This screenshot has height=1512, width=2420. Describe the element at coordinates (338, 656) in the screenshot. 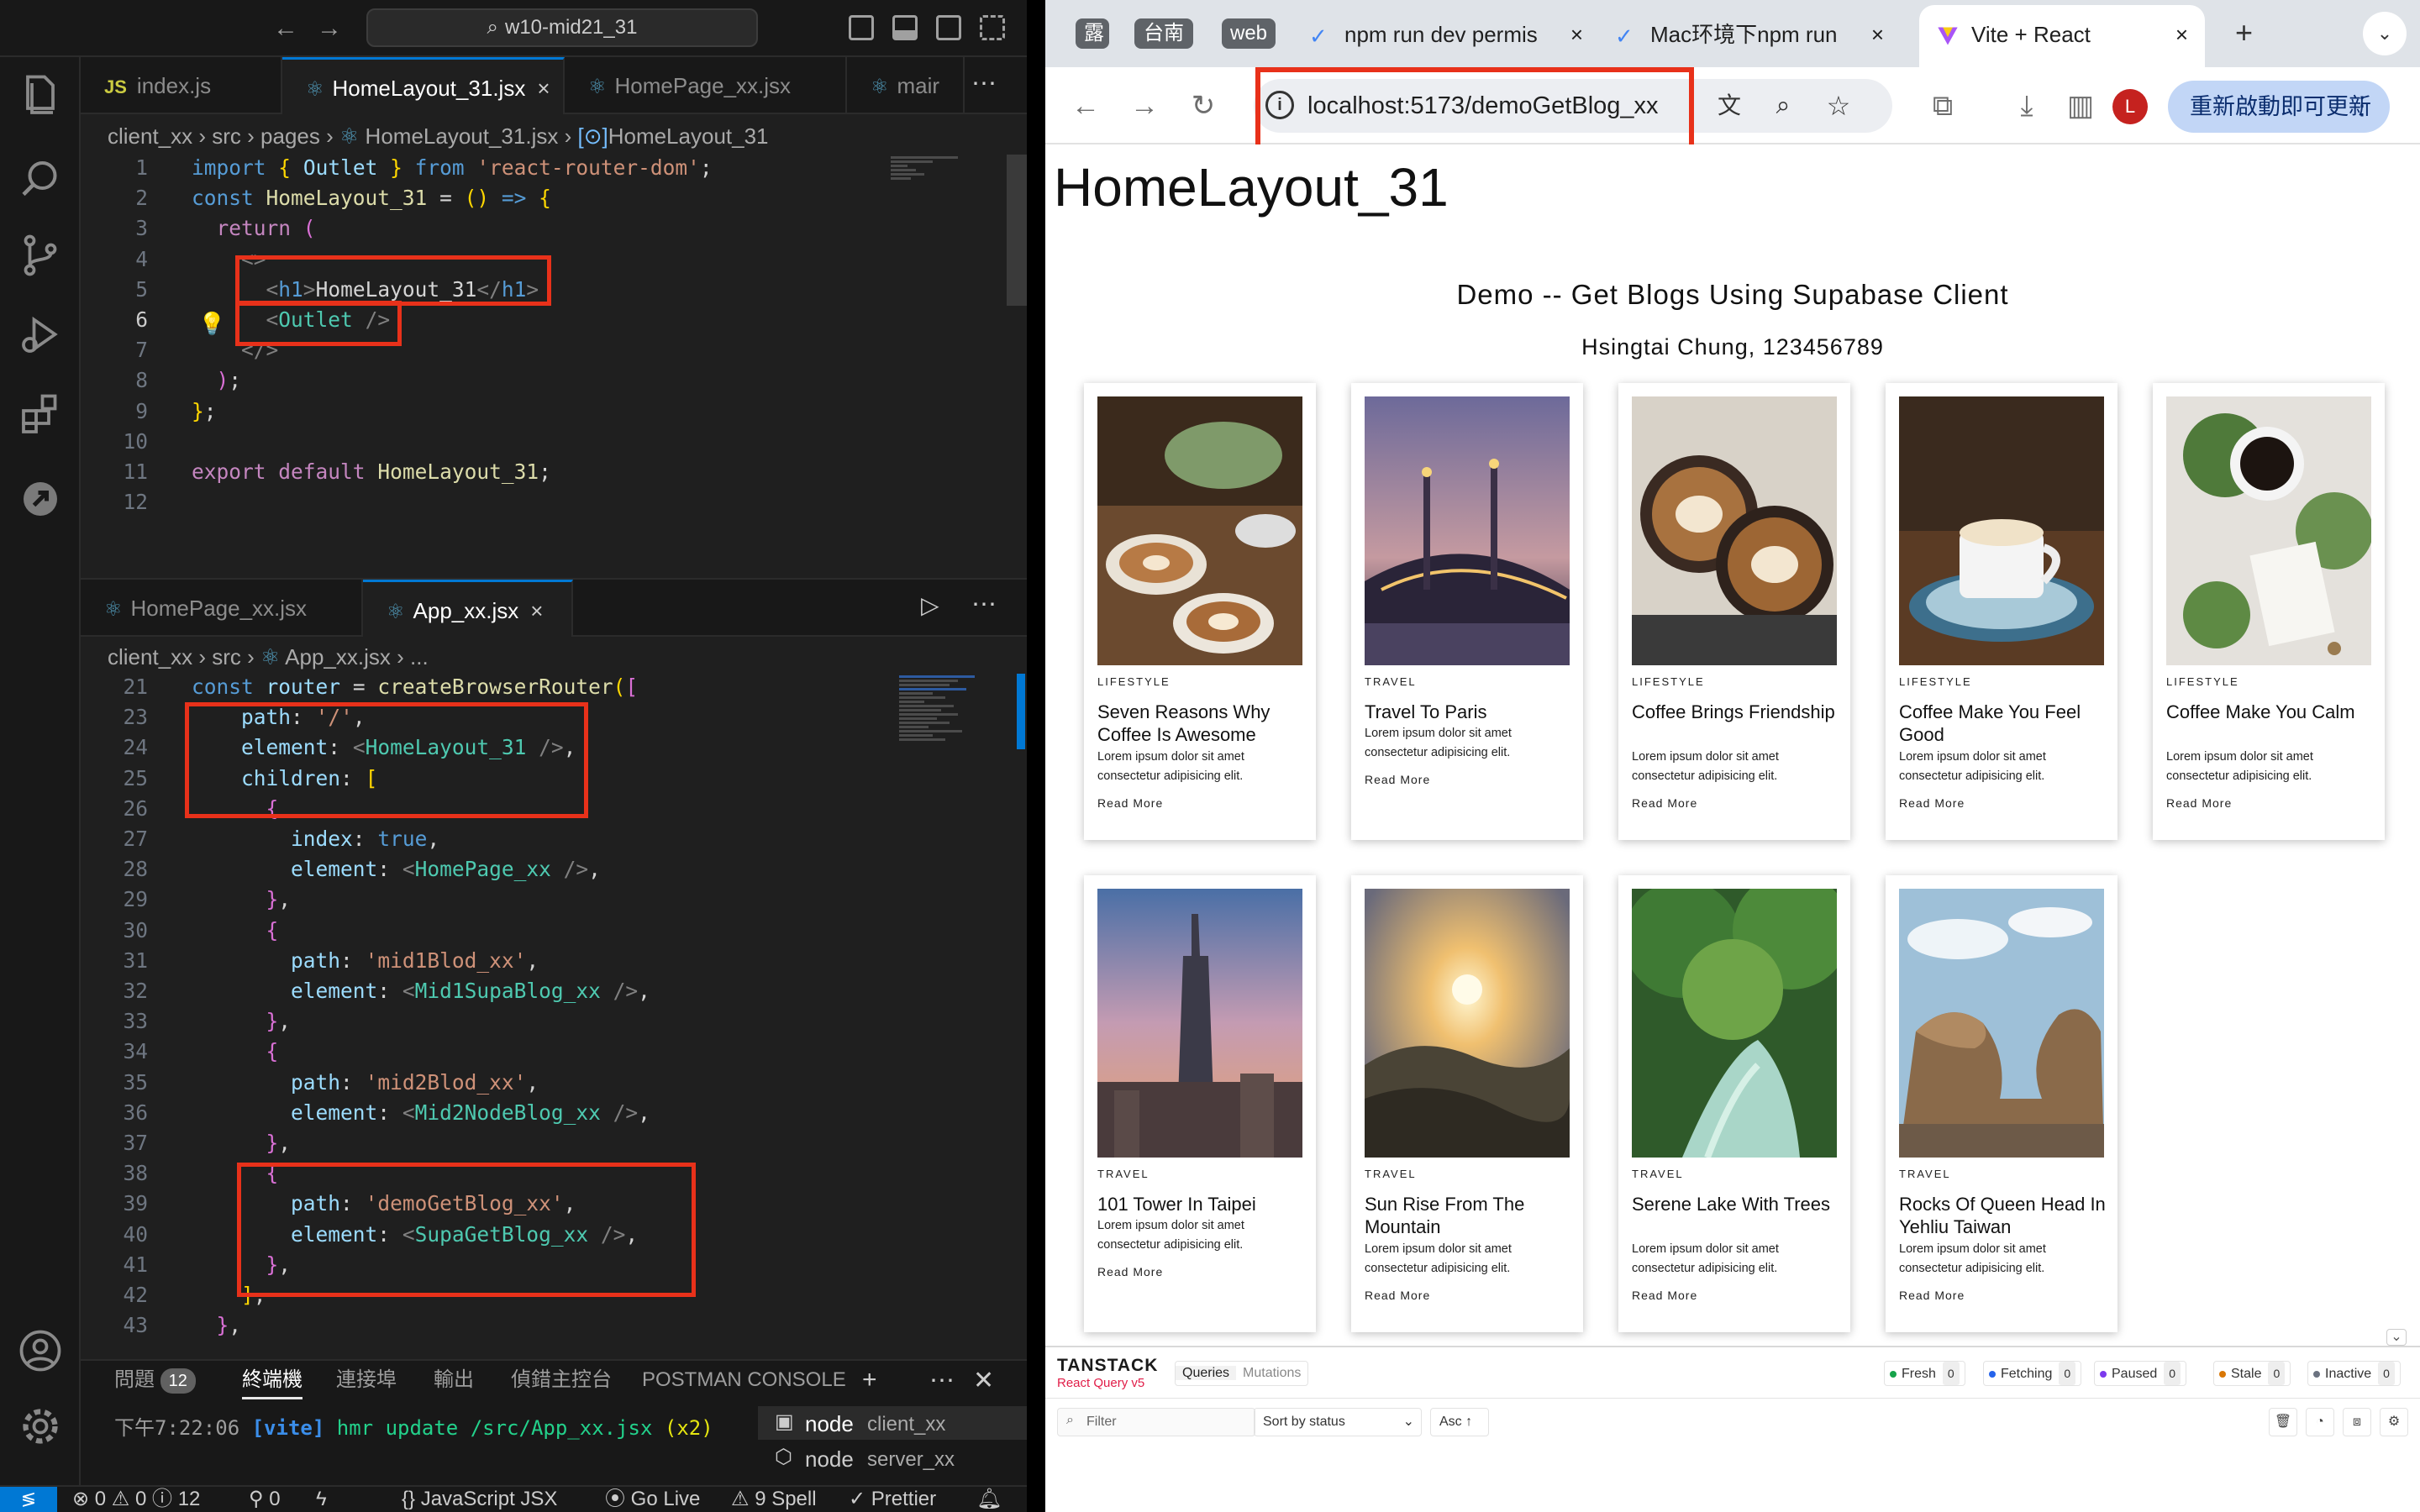

I see `breadcrumb-item: App_xx.jsx` at that location.